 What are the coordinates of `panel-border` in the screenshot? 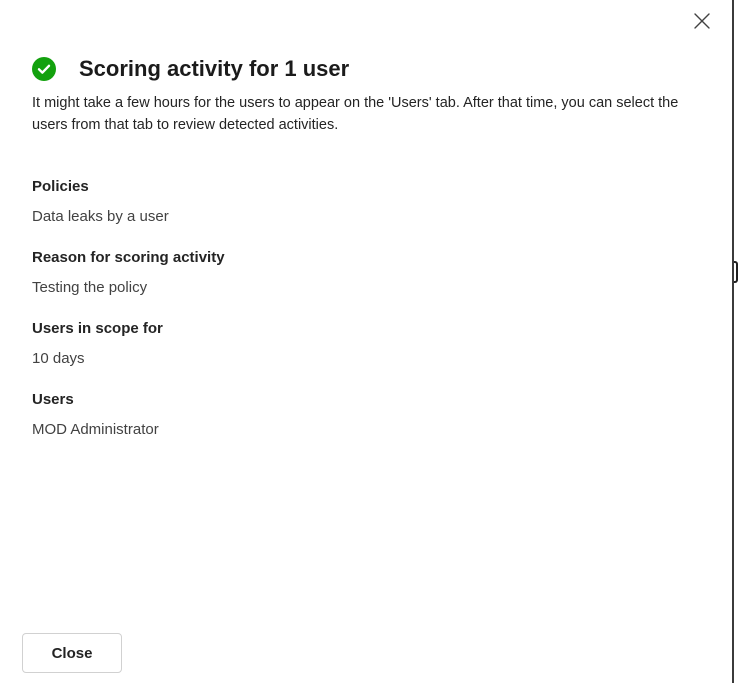 It's located at (733, 341).